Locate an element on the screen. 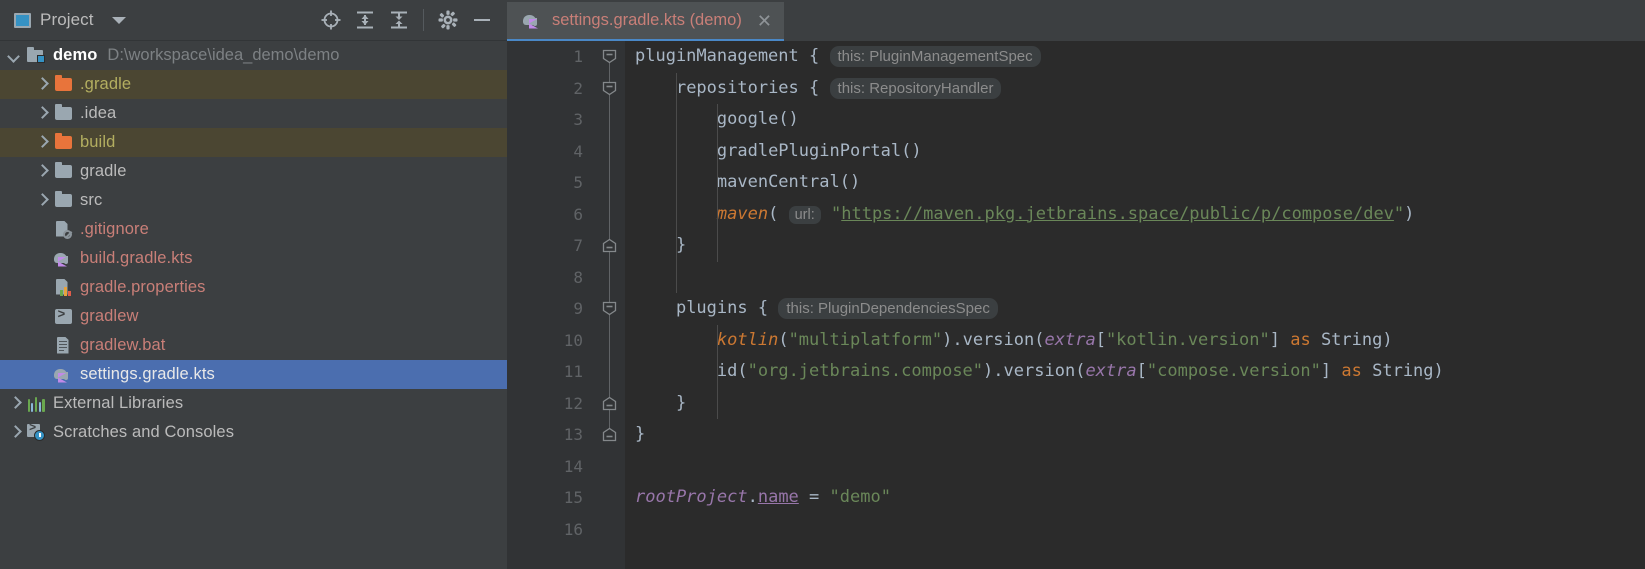 The height and width of the screenshot is (569, 1645). panel-toolbar is located at coordinates (406, 20).